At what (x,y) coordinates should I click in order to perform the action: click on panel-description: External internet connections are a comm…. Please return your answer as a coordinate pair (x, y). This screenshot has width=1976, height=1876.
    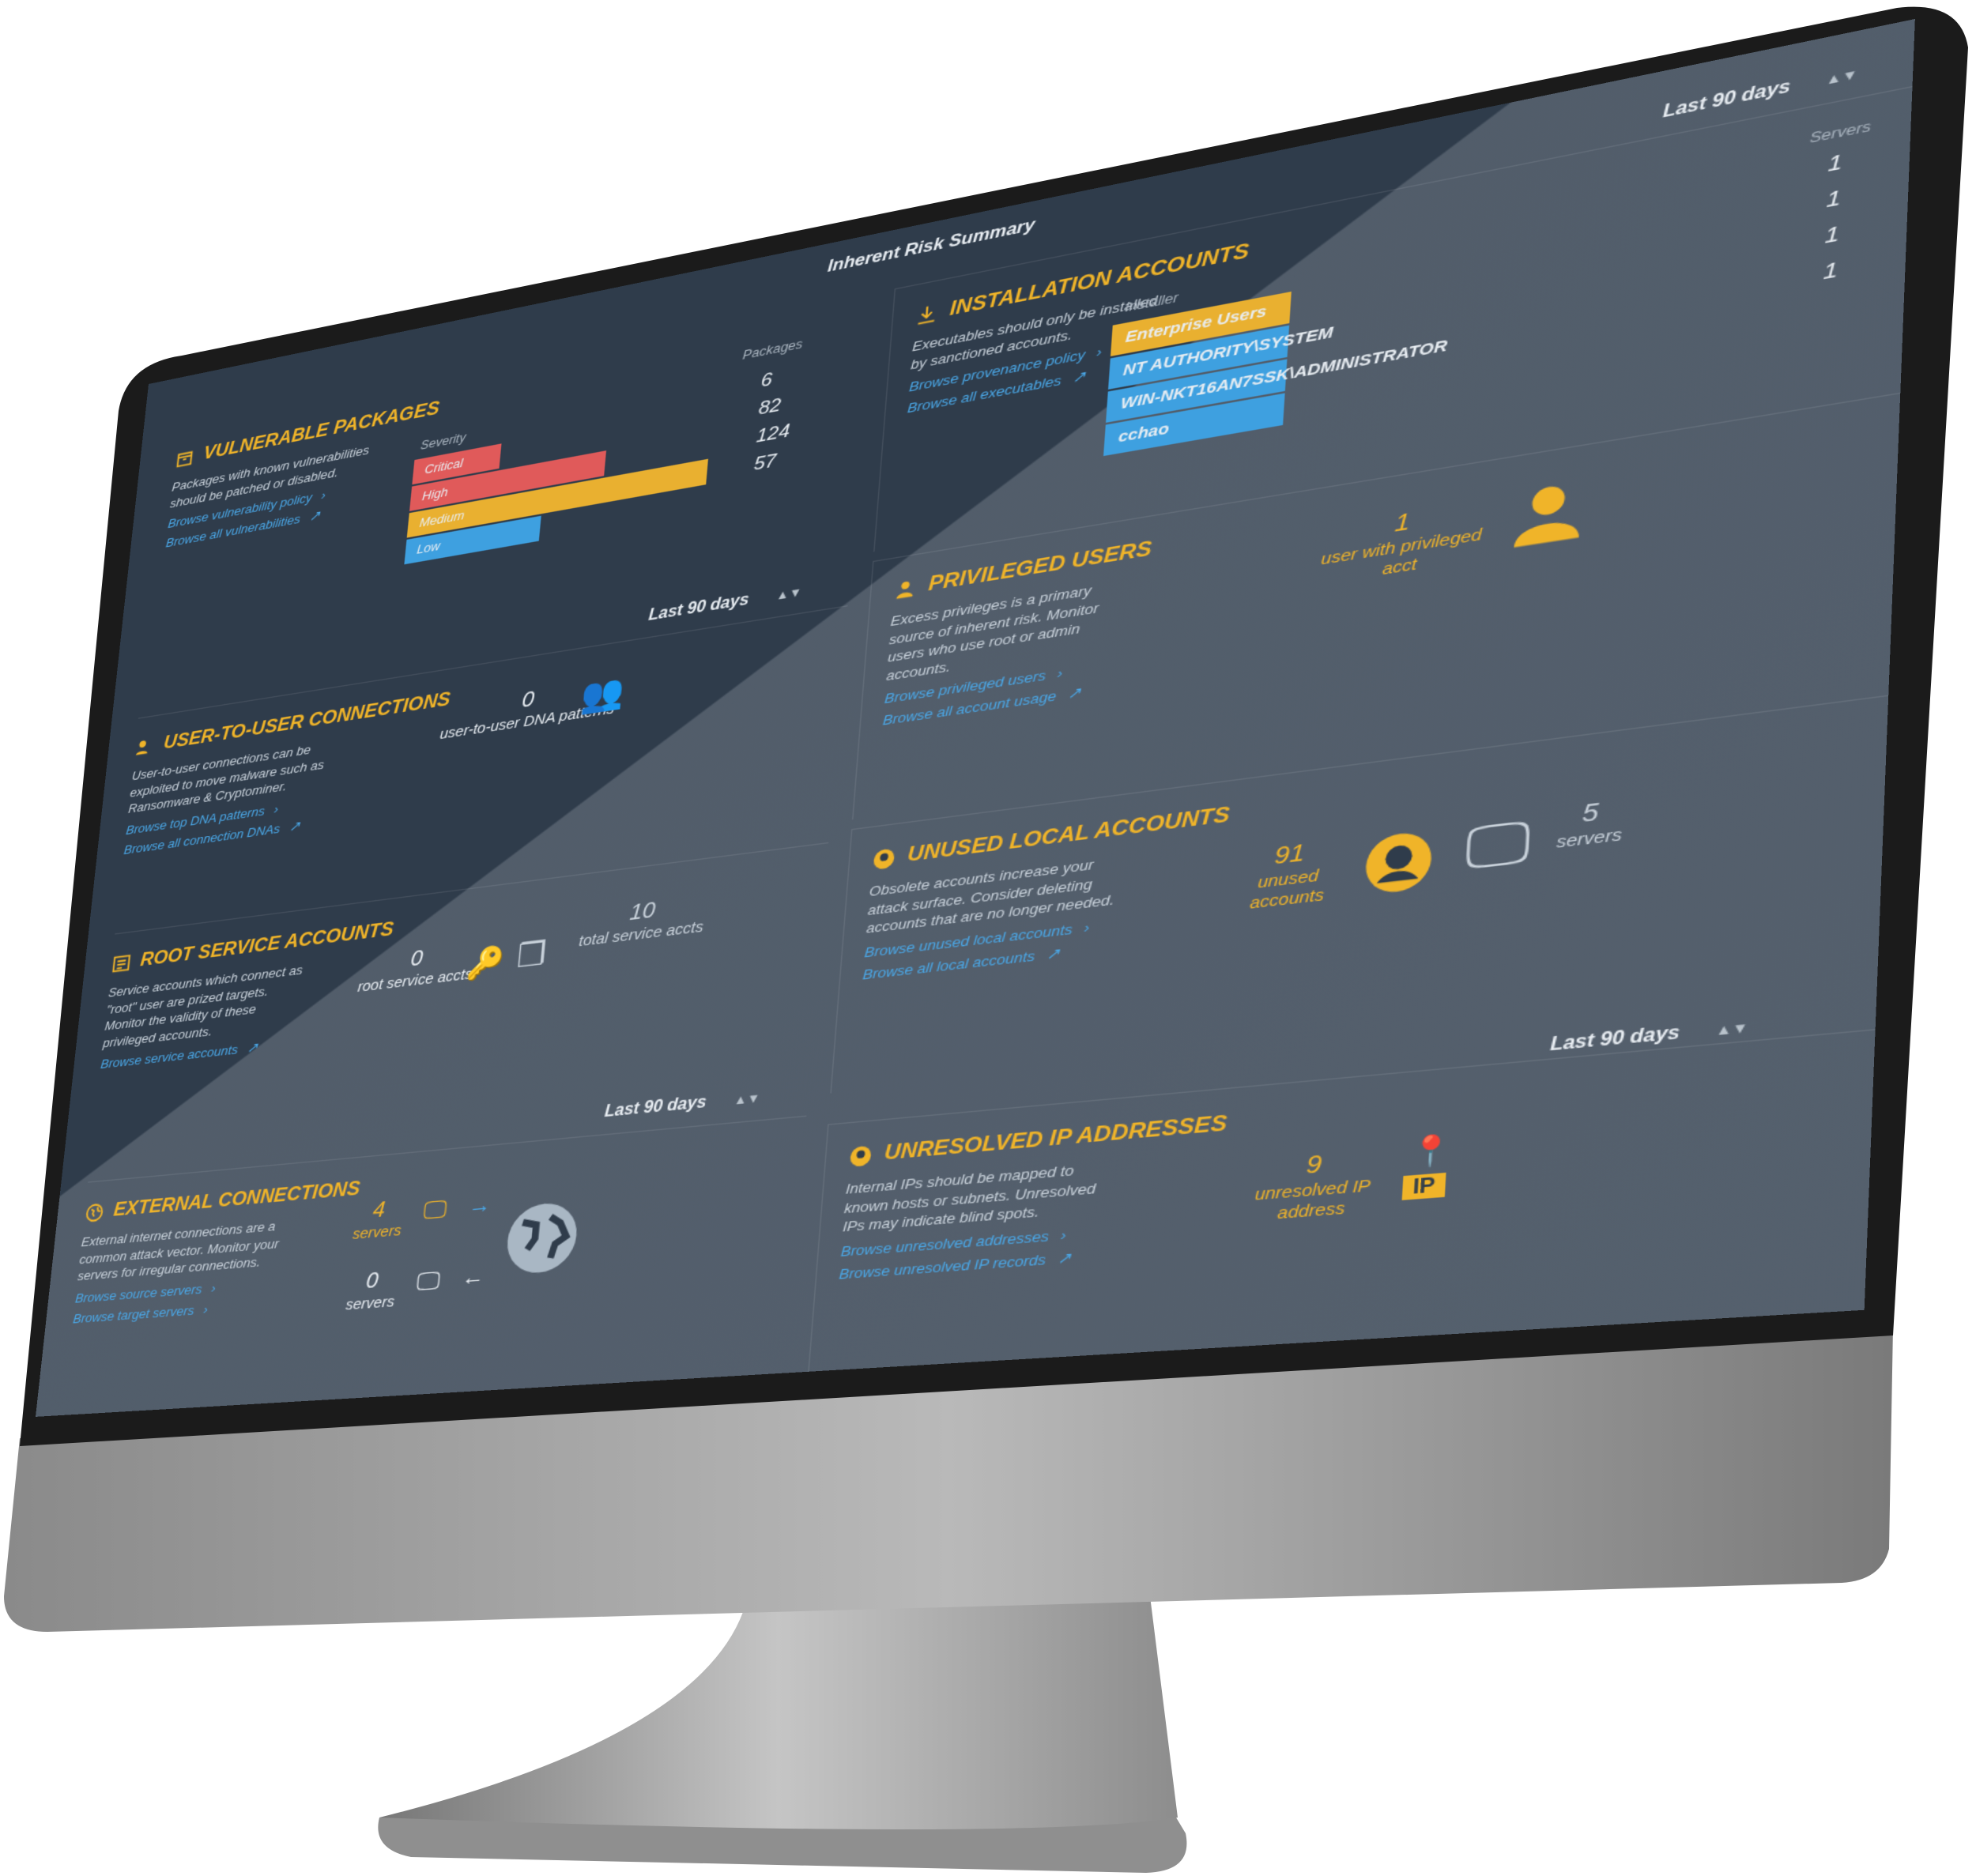
    Looking at the image, I should click on (178, 1251).